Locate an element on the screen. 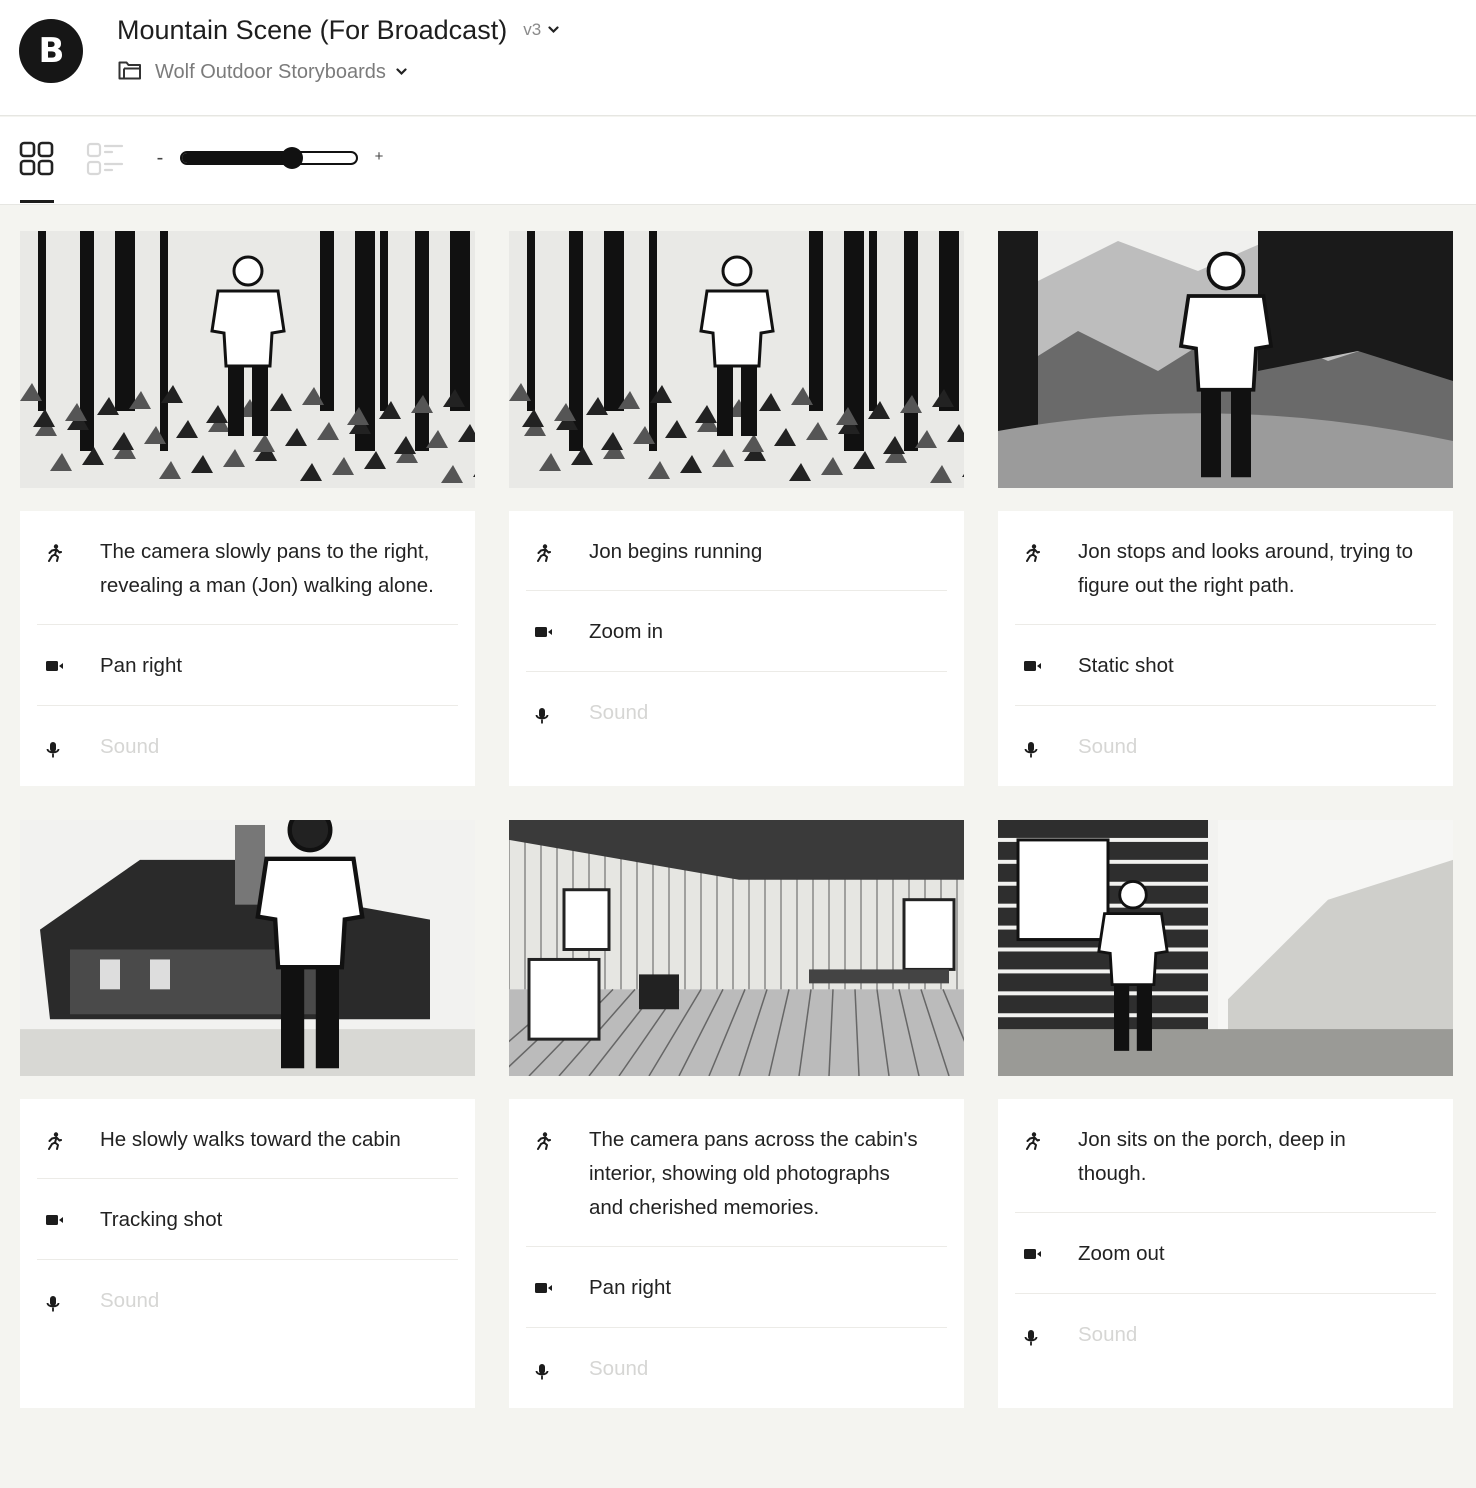 This screenshot has height=1488, width=1476. frame-image-cabin-exterior is located at coordinates (247, 948).